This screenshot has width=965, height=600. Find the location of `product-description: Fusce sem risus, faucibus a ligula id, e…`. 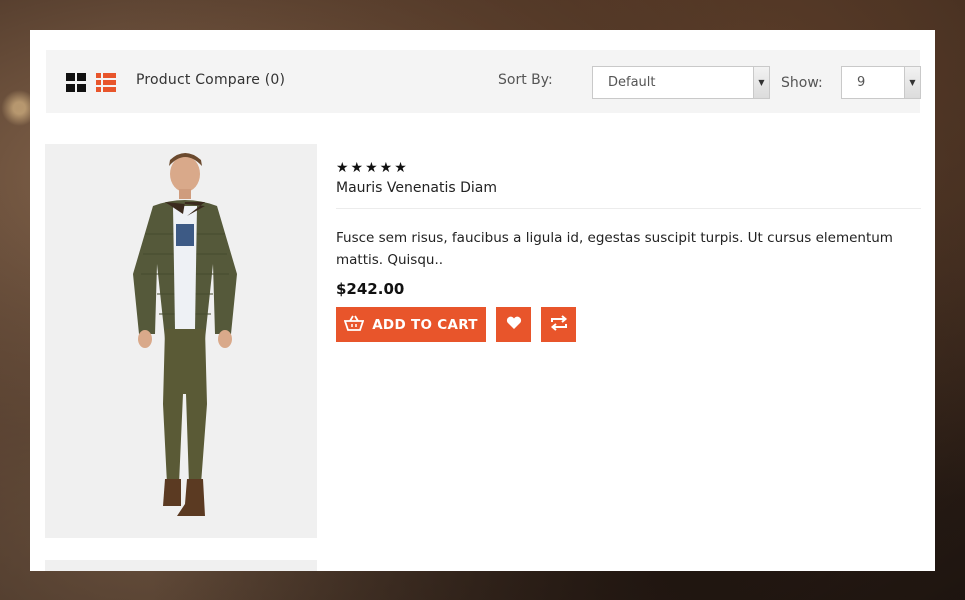

product-description: Fusce sem risus, faucibus a ligula id, e… is located at coordinates (614, 249).